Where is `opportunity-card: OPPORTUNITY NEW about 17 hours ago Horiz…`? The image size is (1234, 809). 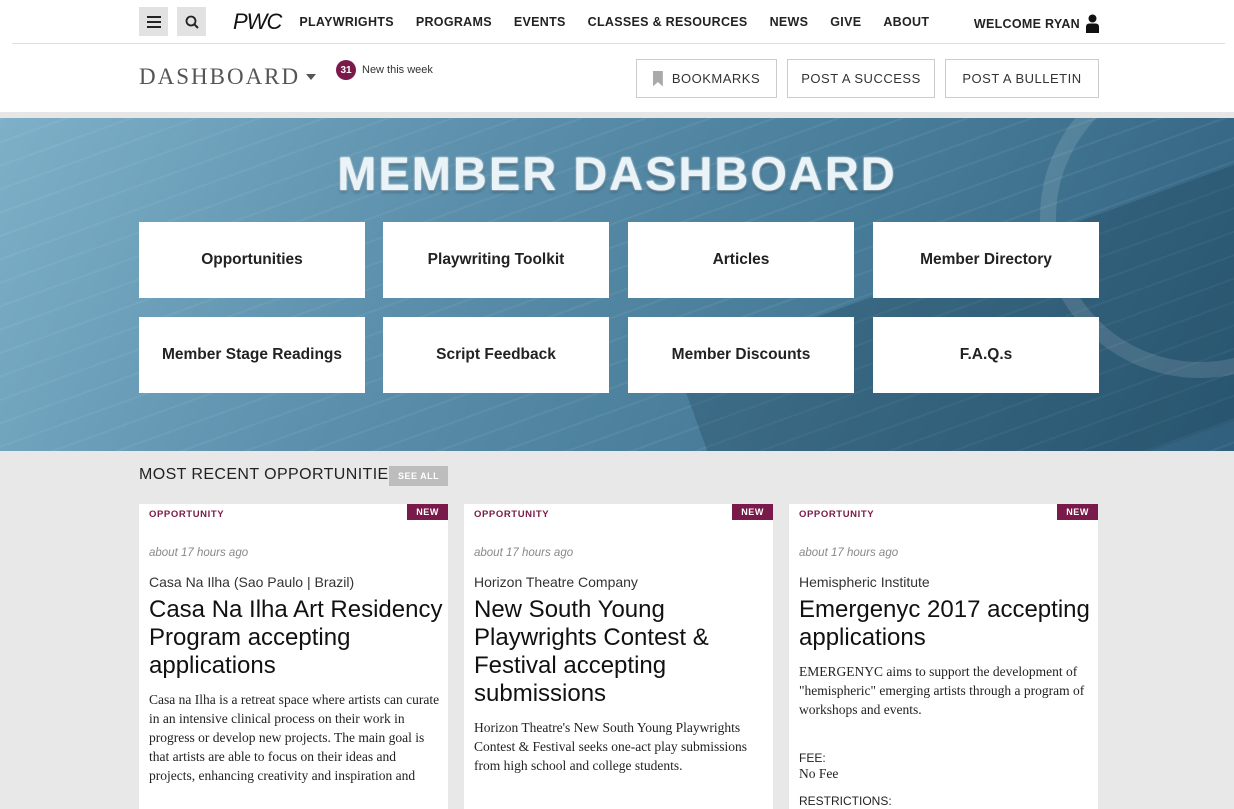
opportunity-card: OPPORTUNITY NEW about 17 hours ago Horiz… is located at coordinates (618, 656).